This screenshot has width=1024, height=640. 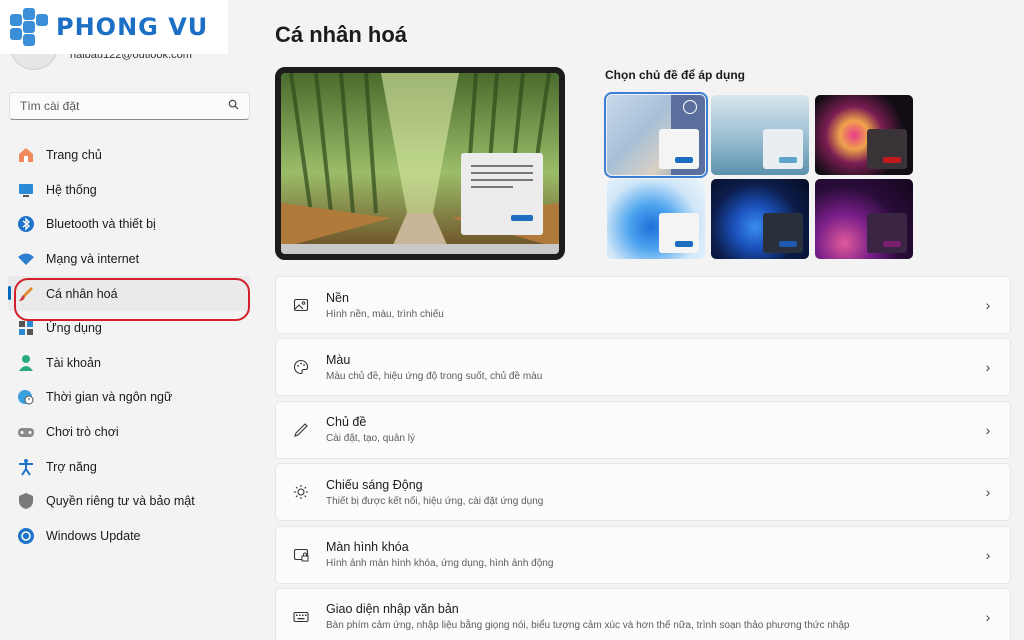 What do you see at coordinates (26, 536) in the screenshot?
I see `update-icon` at bounding box center [26, 536].